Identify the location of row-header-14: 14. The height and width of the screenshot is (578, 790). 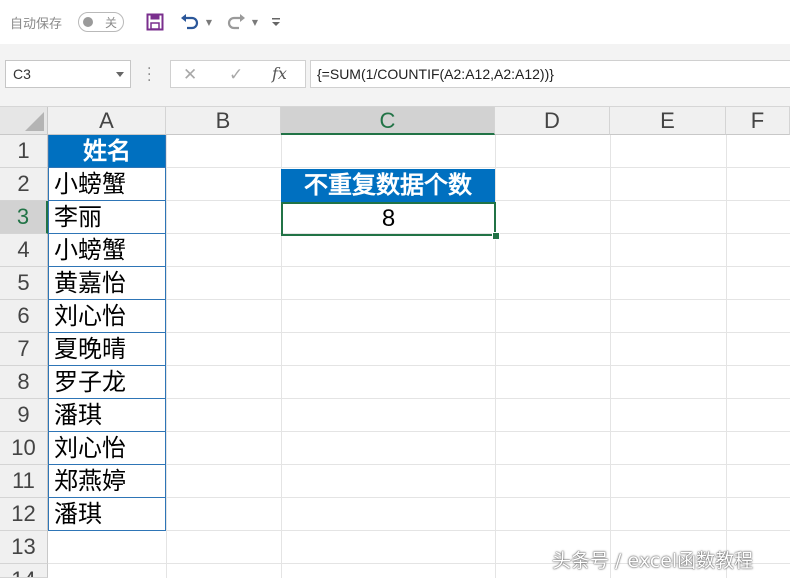
(24, 571).